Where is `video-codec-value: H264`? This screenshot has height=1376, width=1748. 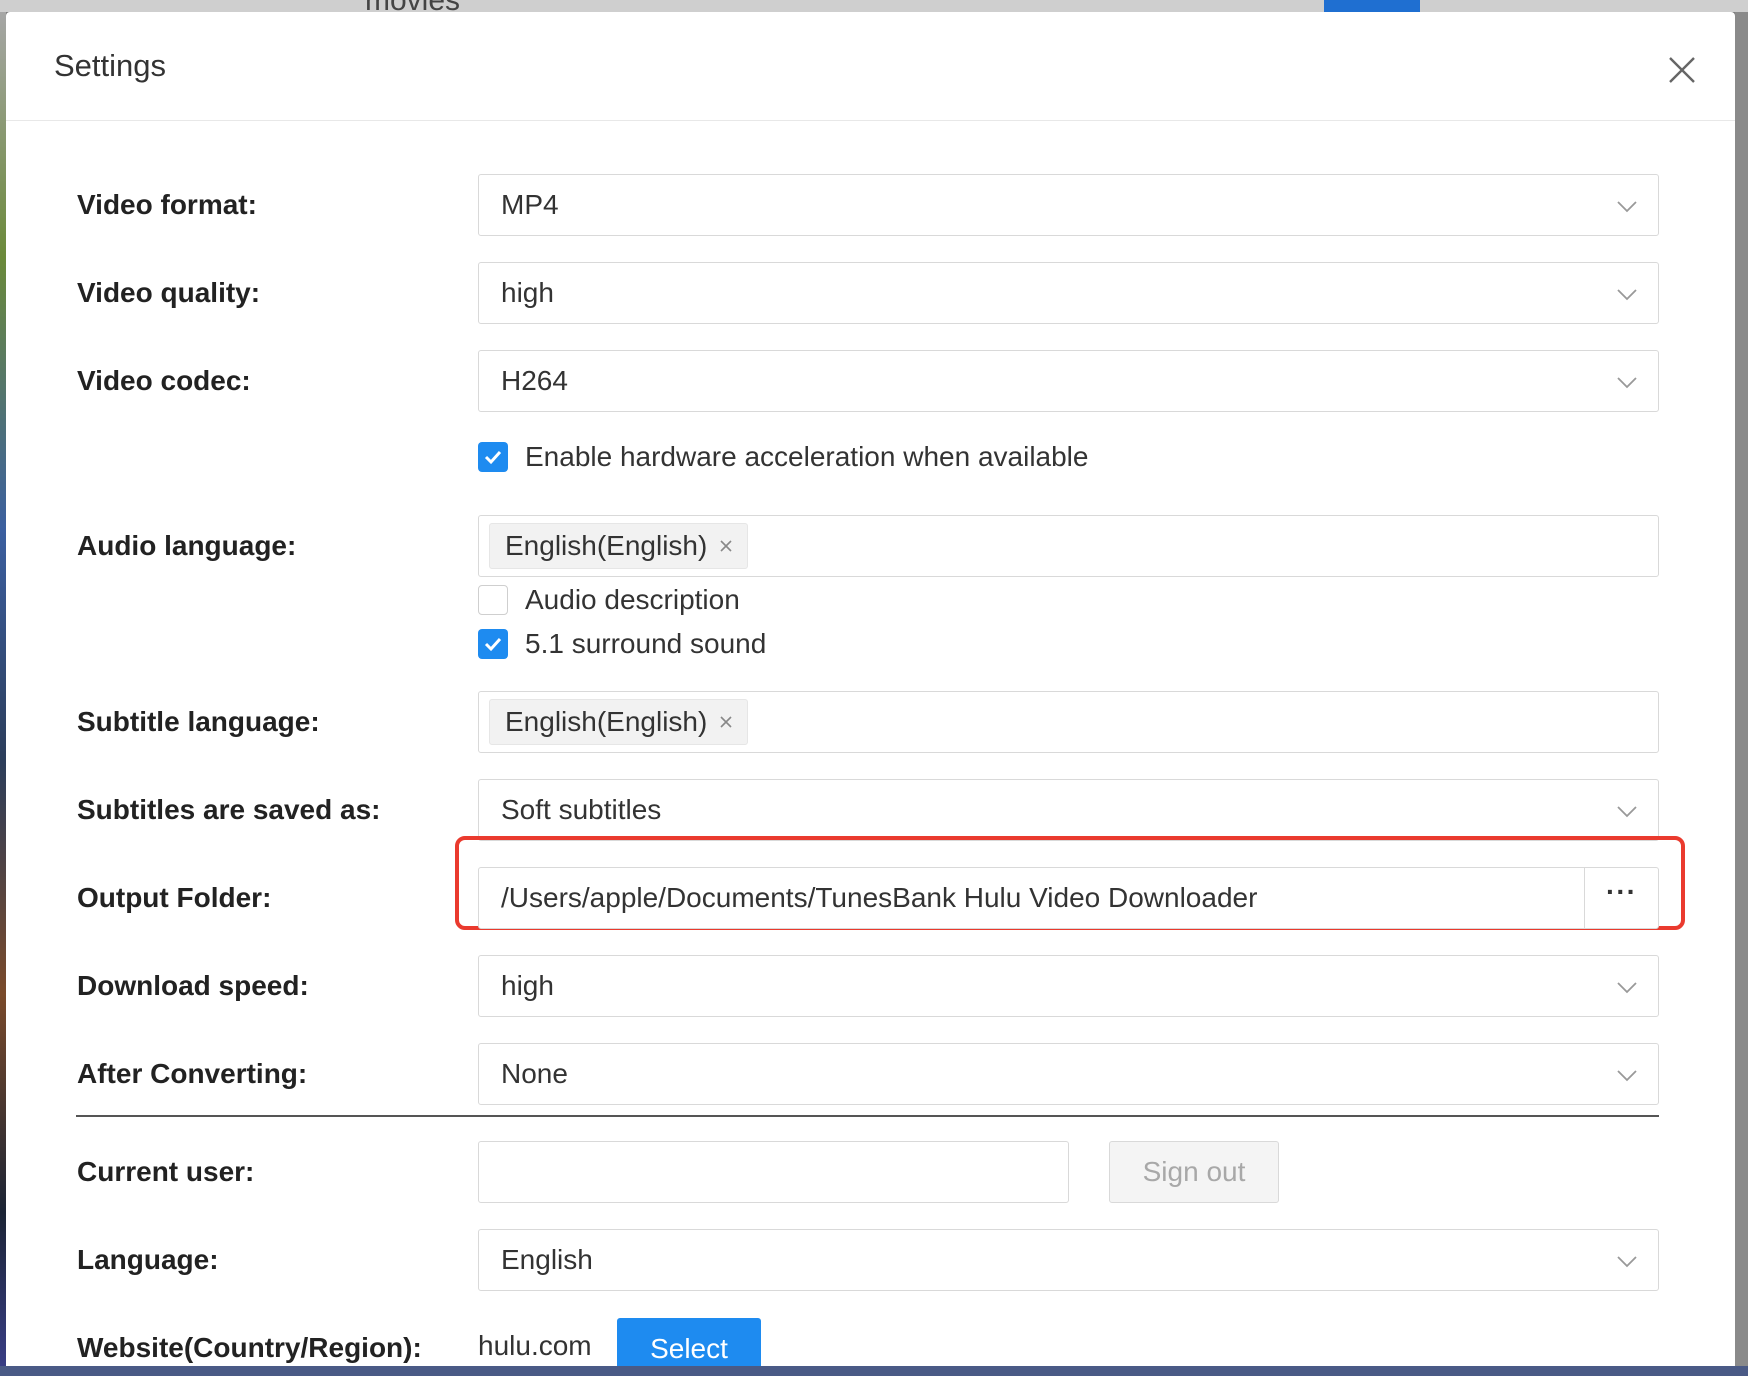 video-codec-value: H264 is located at coordinates (534, 380).